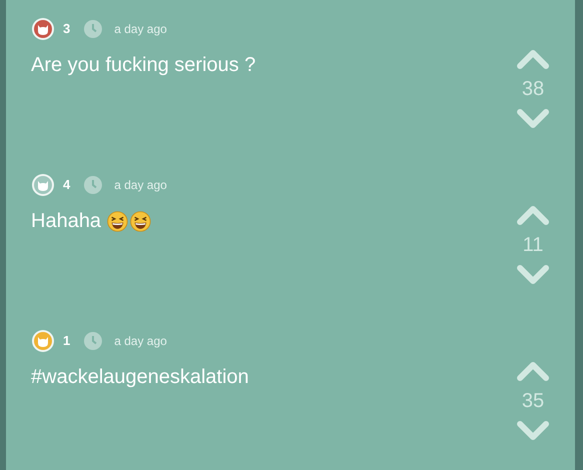 The height and width of the screenshot is (470, 583). I want to click on vote-count: 35, so click(533, 401).